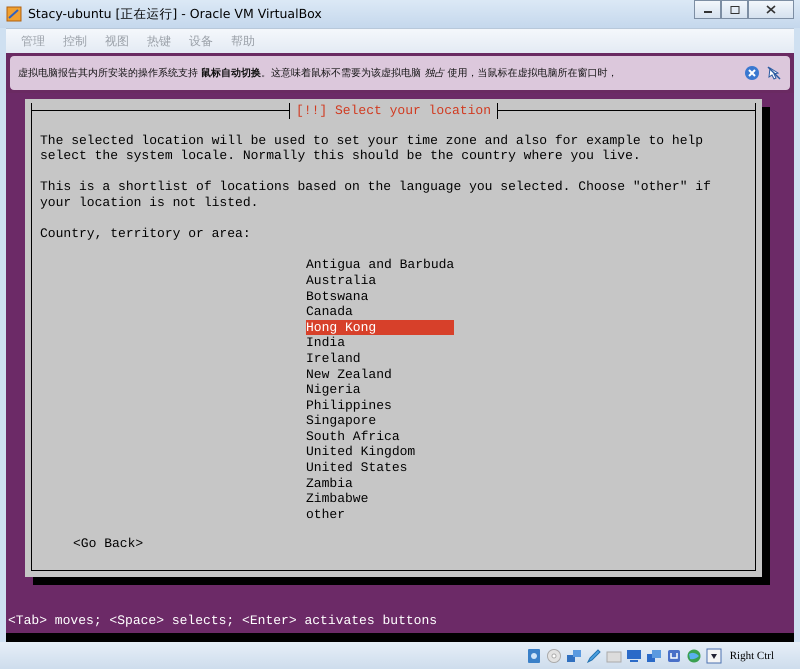 The image size is (800, 669). I want to click on location-option: Nigeria, so click(380, 390).